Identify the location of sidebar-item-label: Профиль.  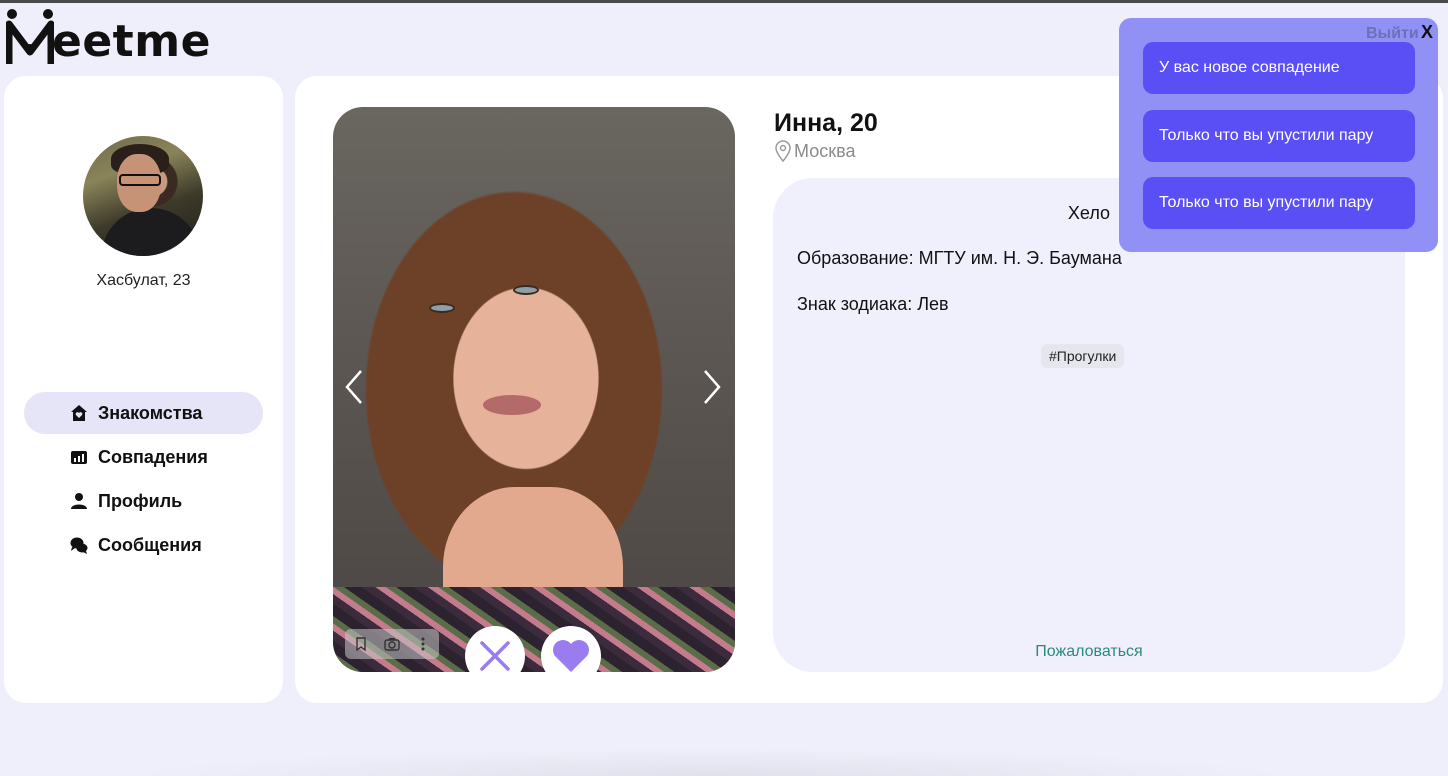
(140, 500).